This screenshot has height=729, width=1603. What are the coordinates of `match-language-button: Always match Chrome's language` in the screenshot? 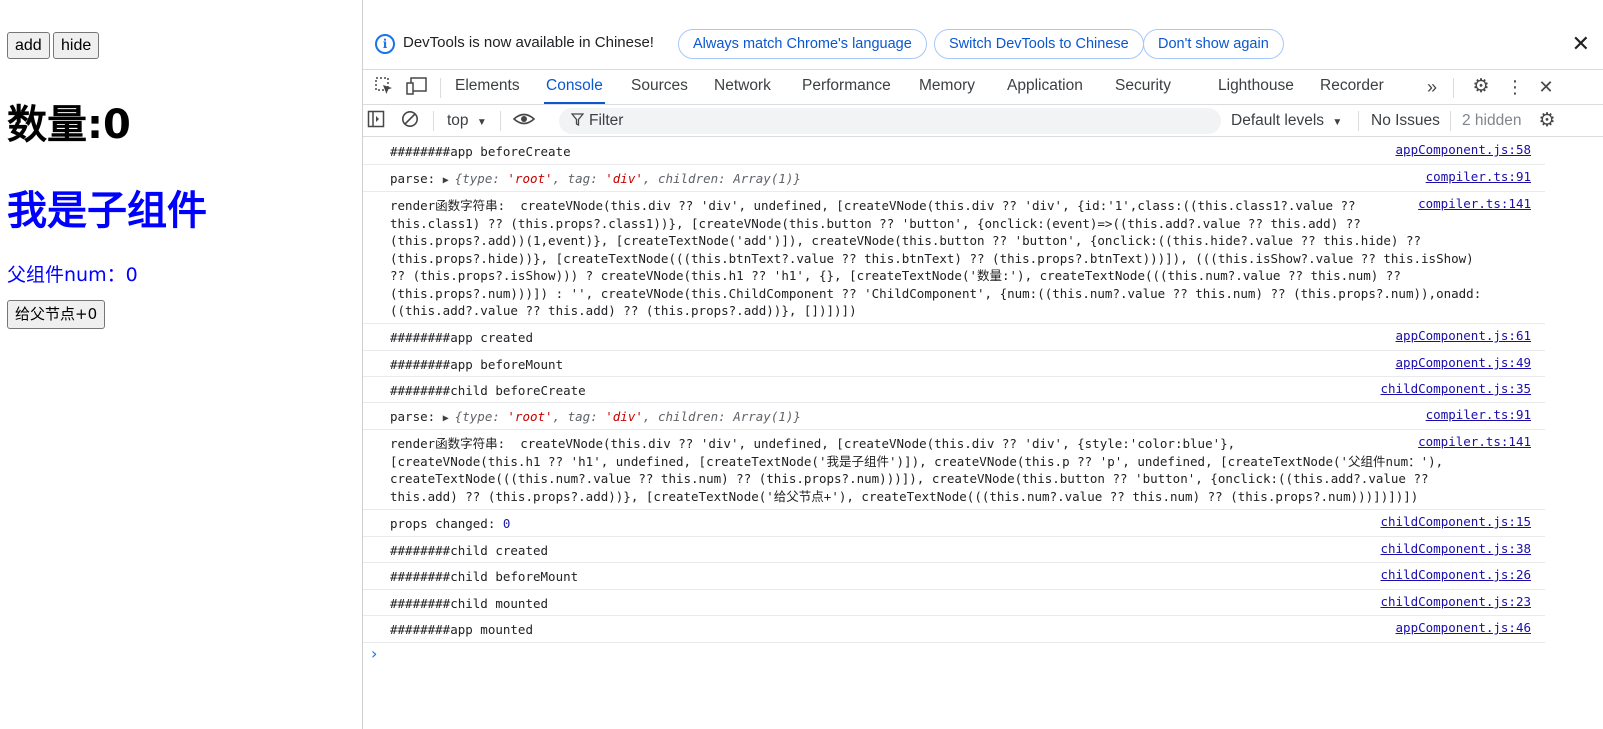 It's located at (802, 44).